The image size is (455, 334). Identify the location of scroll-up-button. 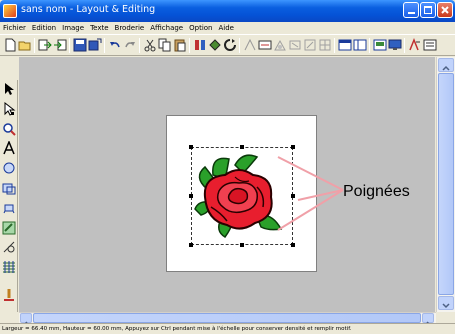
(446, 65).